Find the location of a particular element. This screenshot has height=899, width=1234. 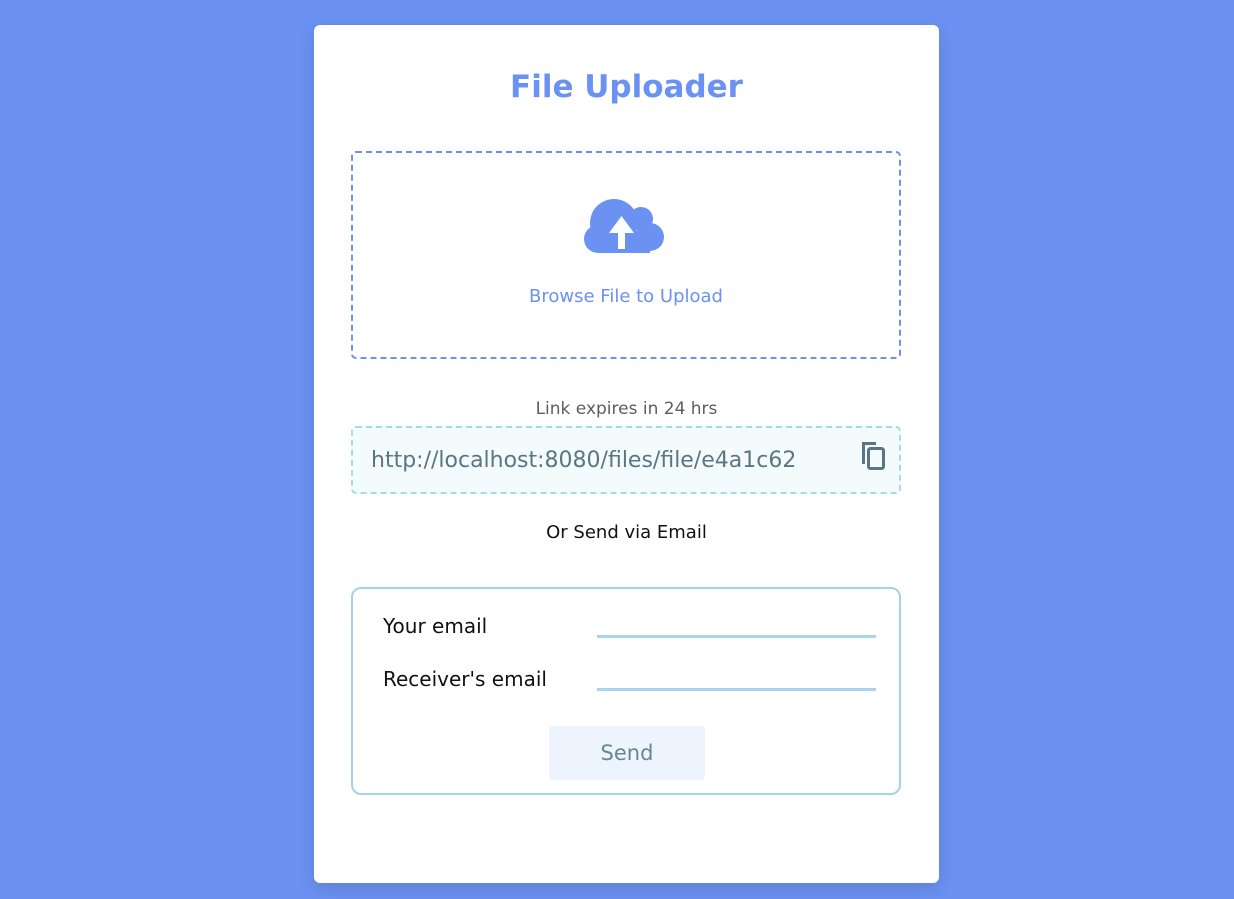

send-via-email-text: Or Send via Email is located at coordinates (626, 532).